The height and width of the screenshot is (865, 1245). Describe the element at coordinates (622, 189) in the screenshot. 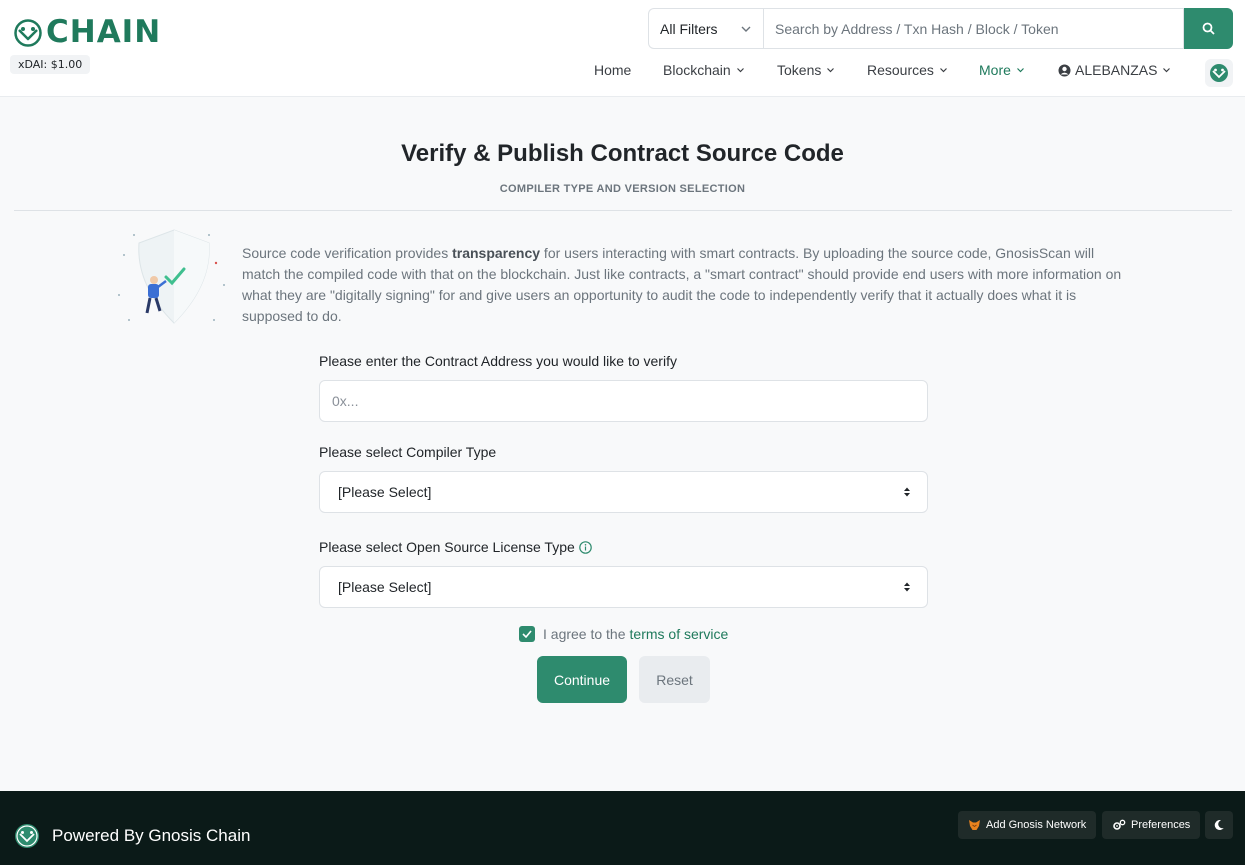

I see `page-subtitle: COMPILER TYPE AND VERSION SELECTION` at that location.